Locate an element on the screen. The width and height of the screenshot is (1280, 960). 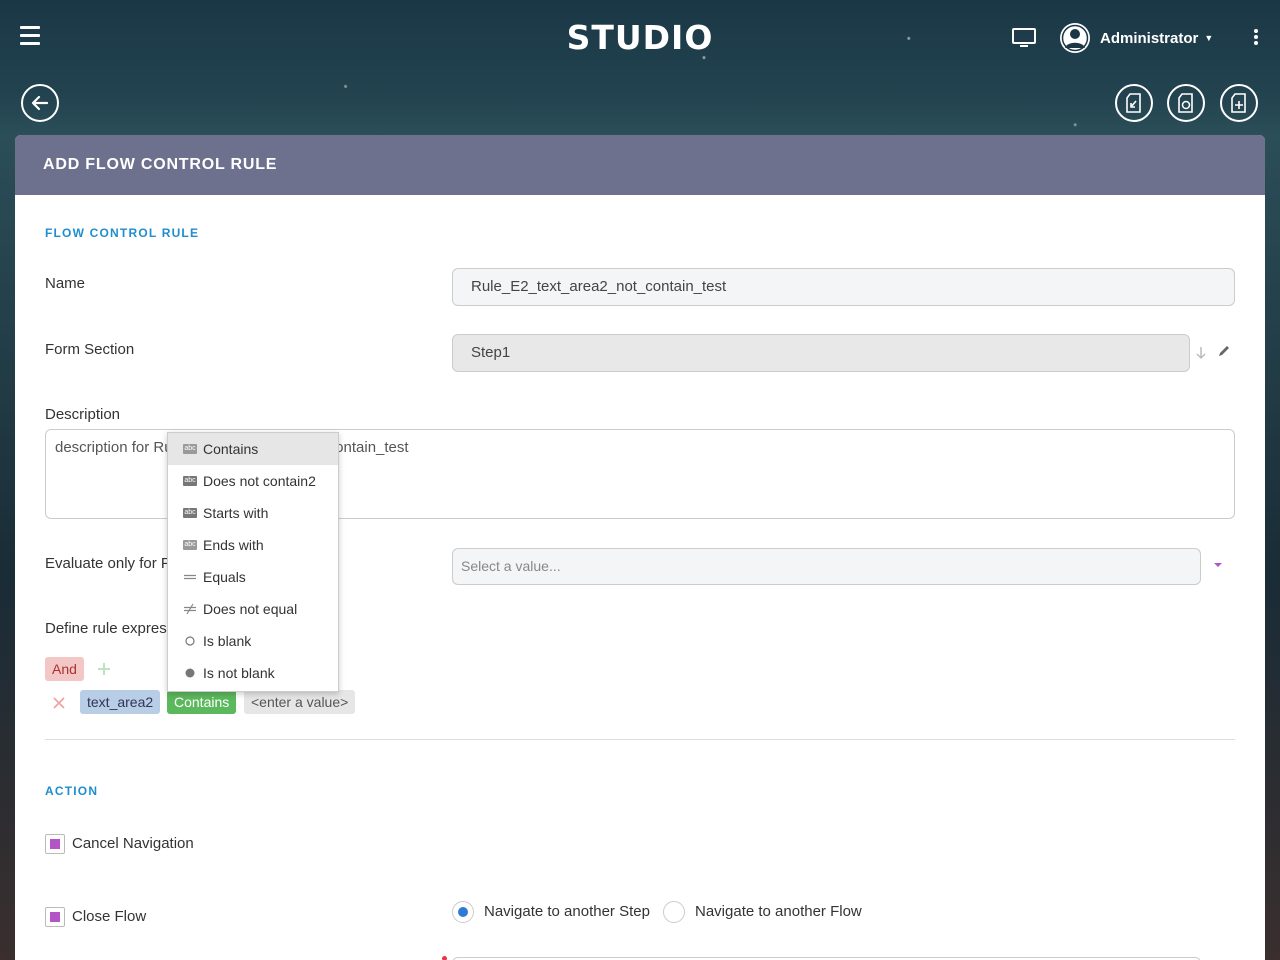
dropdown-item-is-blank: Is blank is located at coordinates (253, 641).